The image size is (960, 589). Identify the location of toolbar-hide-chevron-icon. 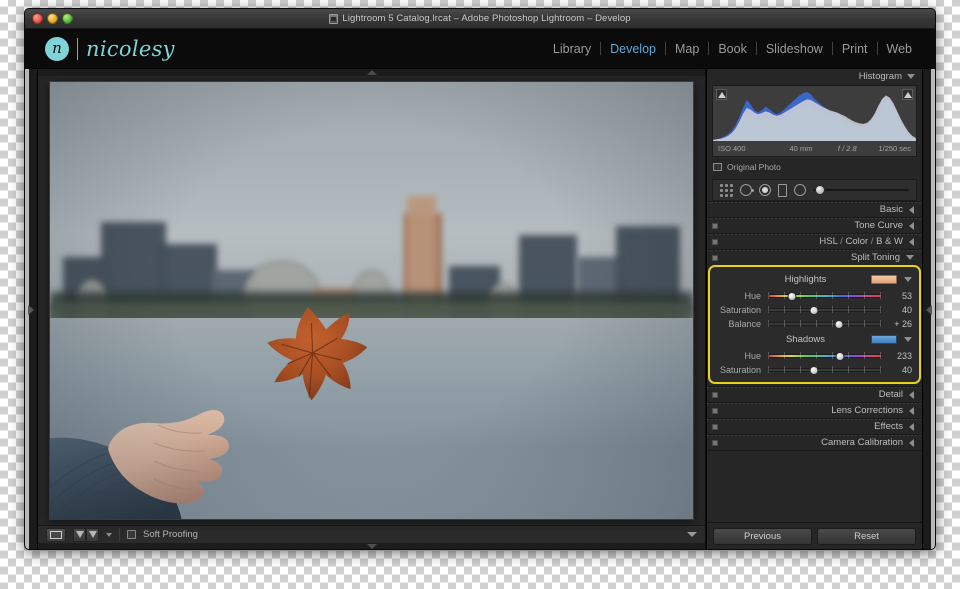
(692, 534).